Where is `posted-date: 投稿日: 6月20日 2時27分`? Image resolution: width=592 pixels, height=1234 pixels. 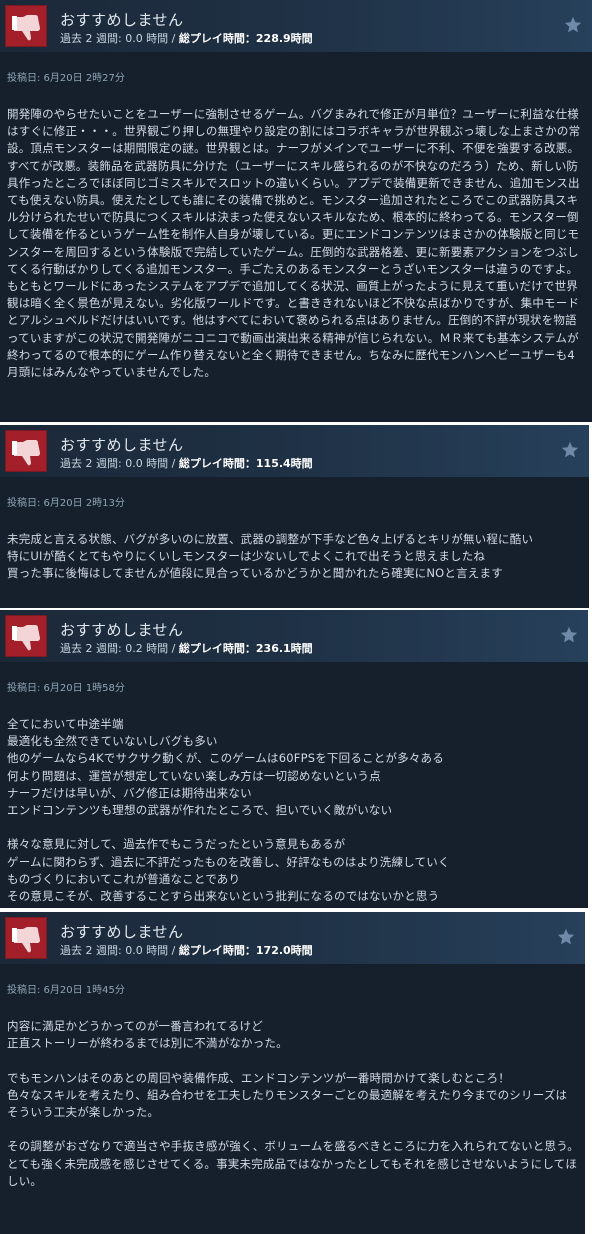 posted-date: 投稿日: 6月20日 2時27分 is located at coordinates (66, 78).